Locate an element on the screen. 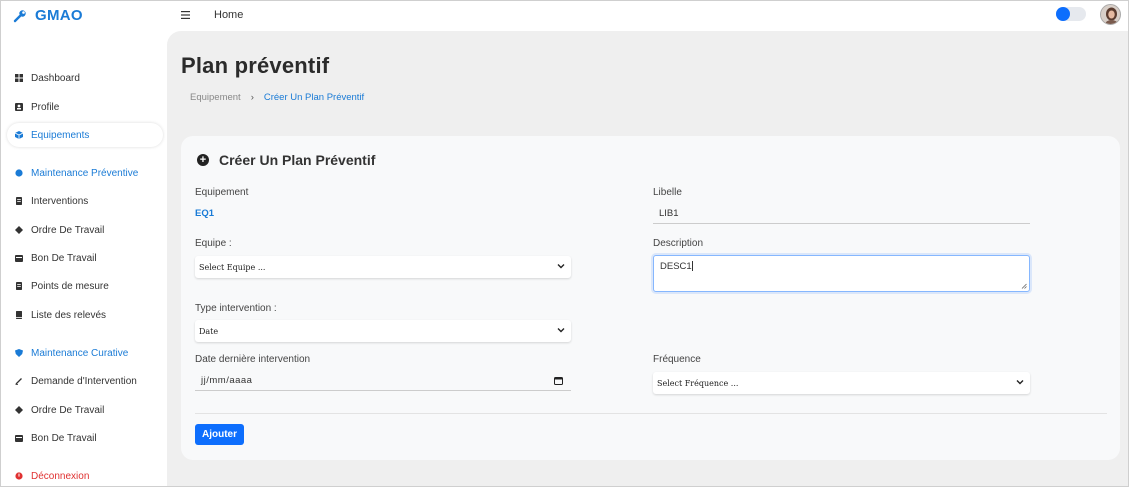 The height and width of the screenshot is (487, 1129). sidebar-section-maintenance-preventive: Maintenance Préventive is located at coordinates (85, 173).